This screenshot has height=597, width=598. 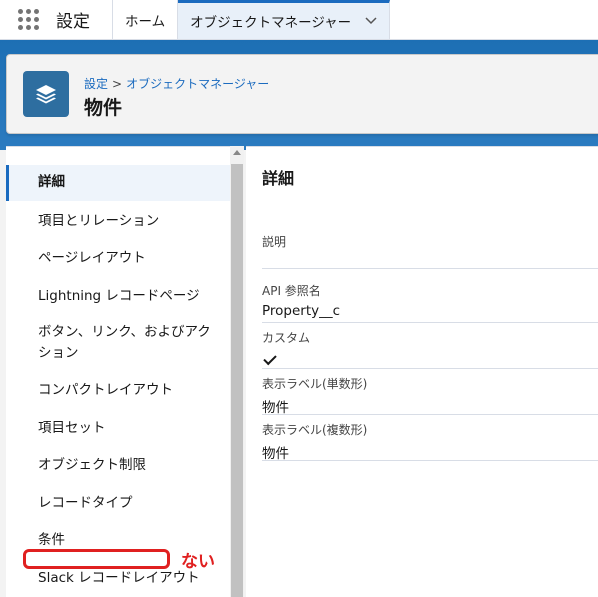 I want to click on page-header: 設定 > オブジェクトマネージャー 物件, so click(x=302, y=94).